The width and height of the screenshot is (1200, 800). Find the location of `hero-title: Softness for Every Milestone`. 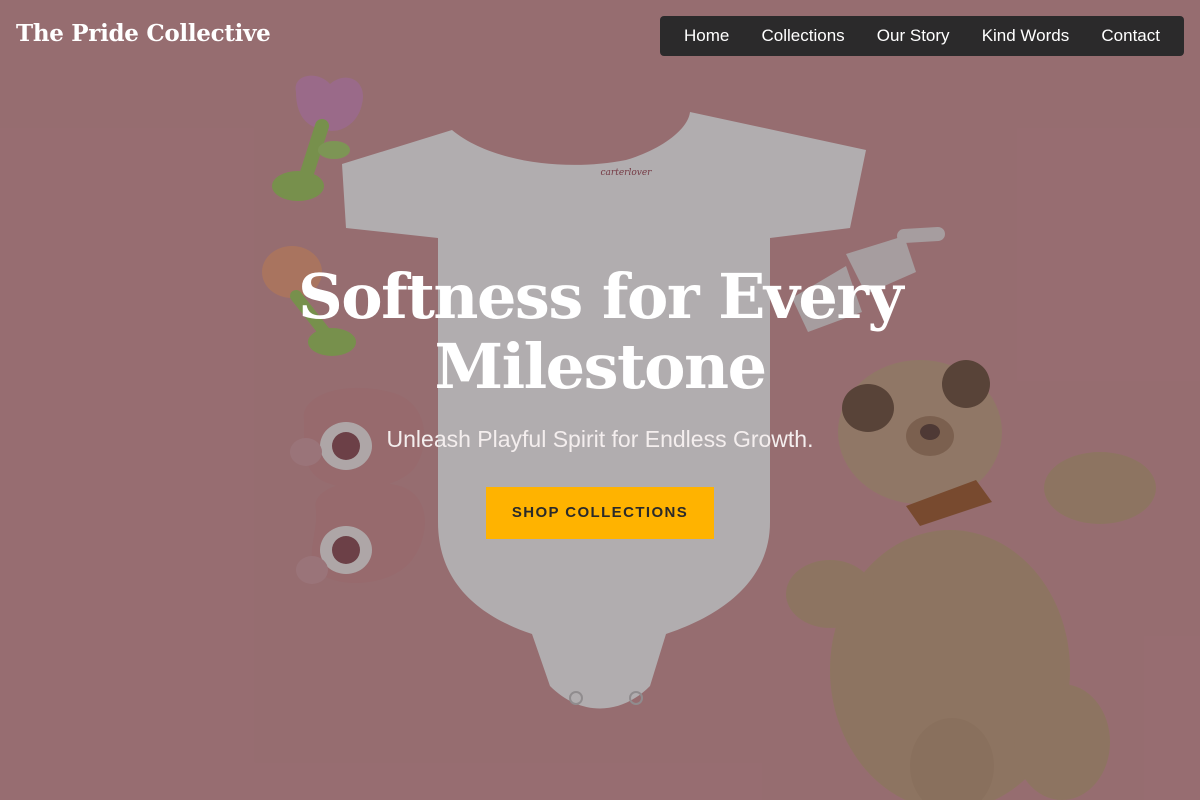

hero-title: Softness for Every Milestone is located at coordinates (600, 331).